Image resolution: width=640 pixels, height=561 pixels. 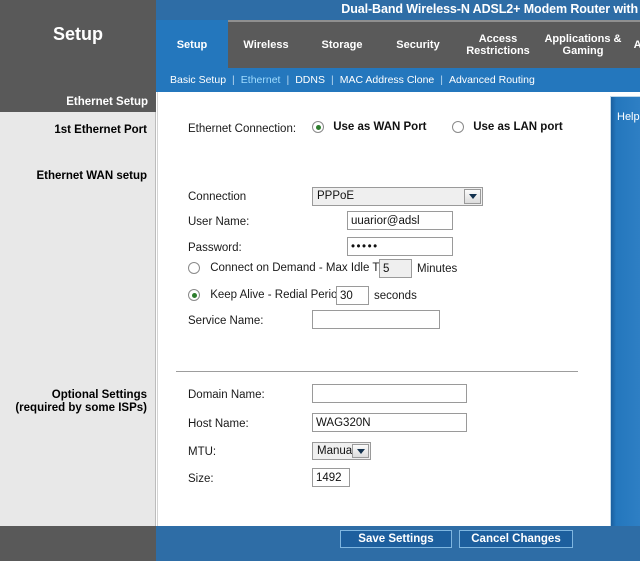 What do you see at coordinates (377, 371) in the screenshot?
I see `section-divider` at bounding box center [377, 371].